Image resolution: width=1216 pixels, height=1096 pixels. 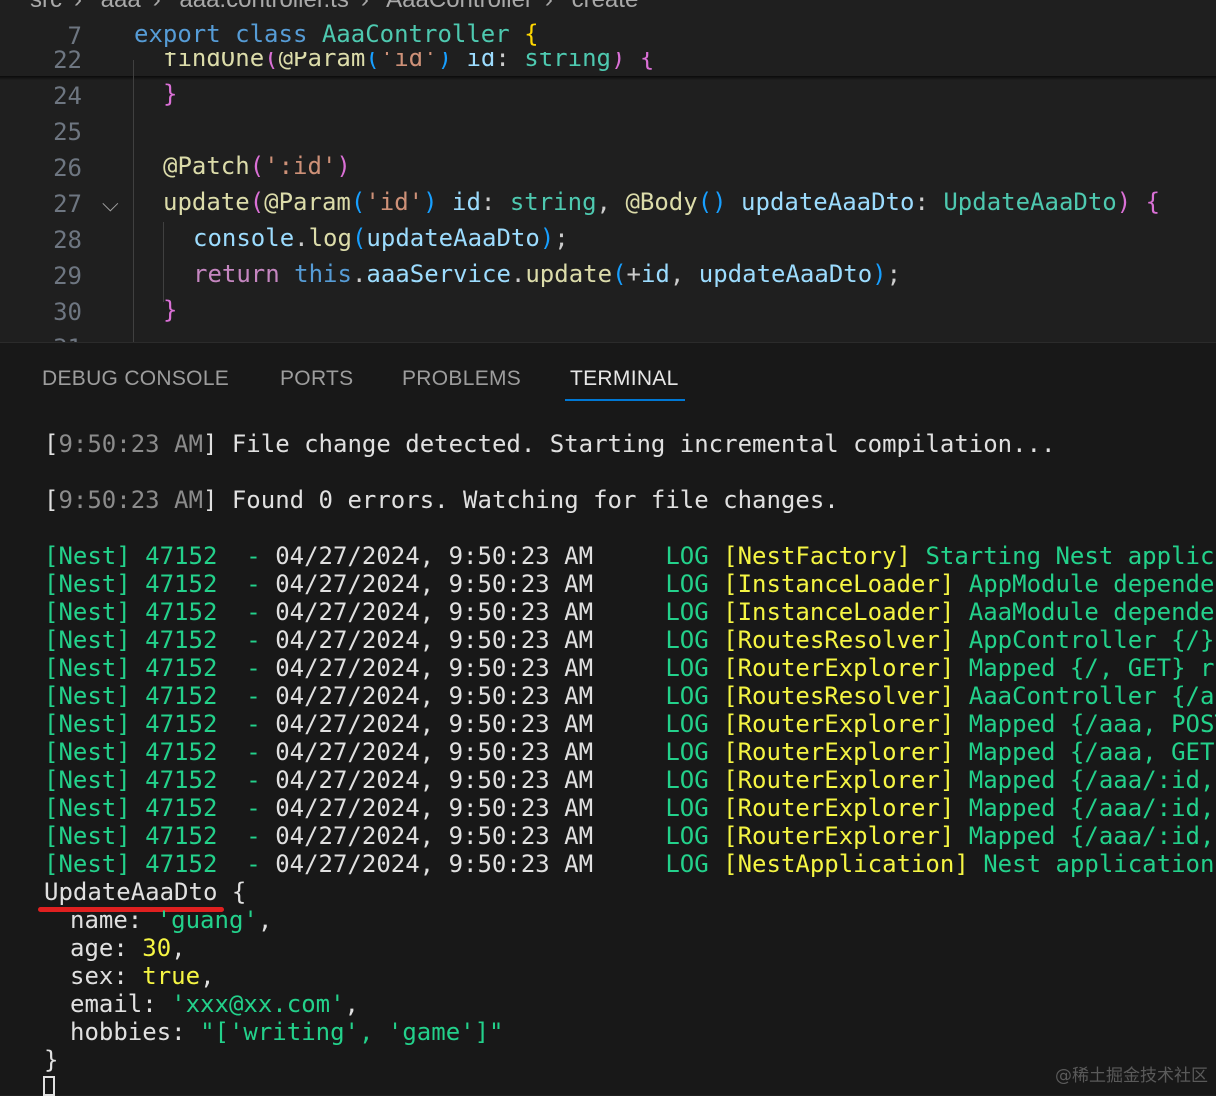 I want to click on dto-field-value: true, so click(x=171, y=976).